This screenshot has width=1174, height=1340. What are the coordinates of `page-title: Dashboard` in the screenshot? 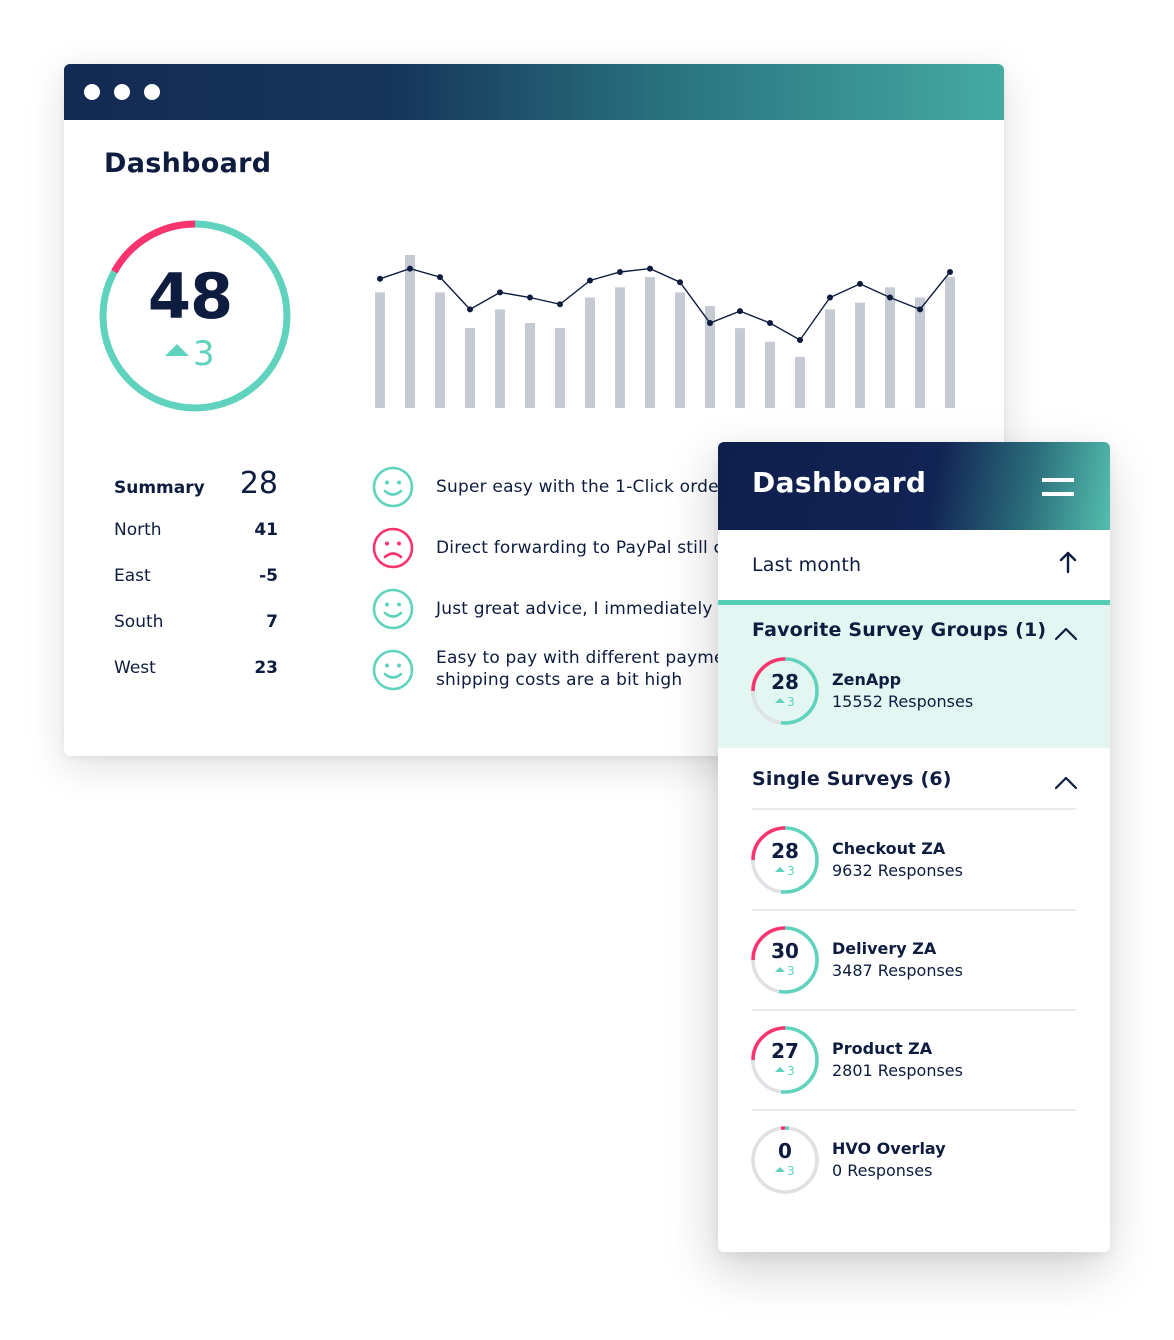 It's located at (188, 163).